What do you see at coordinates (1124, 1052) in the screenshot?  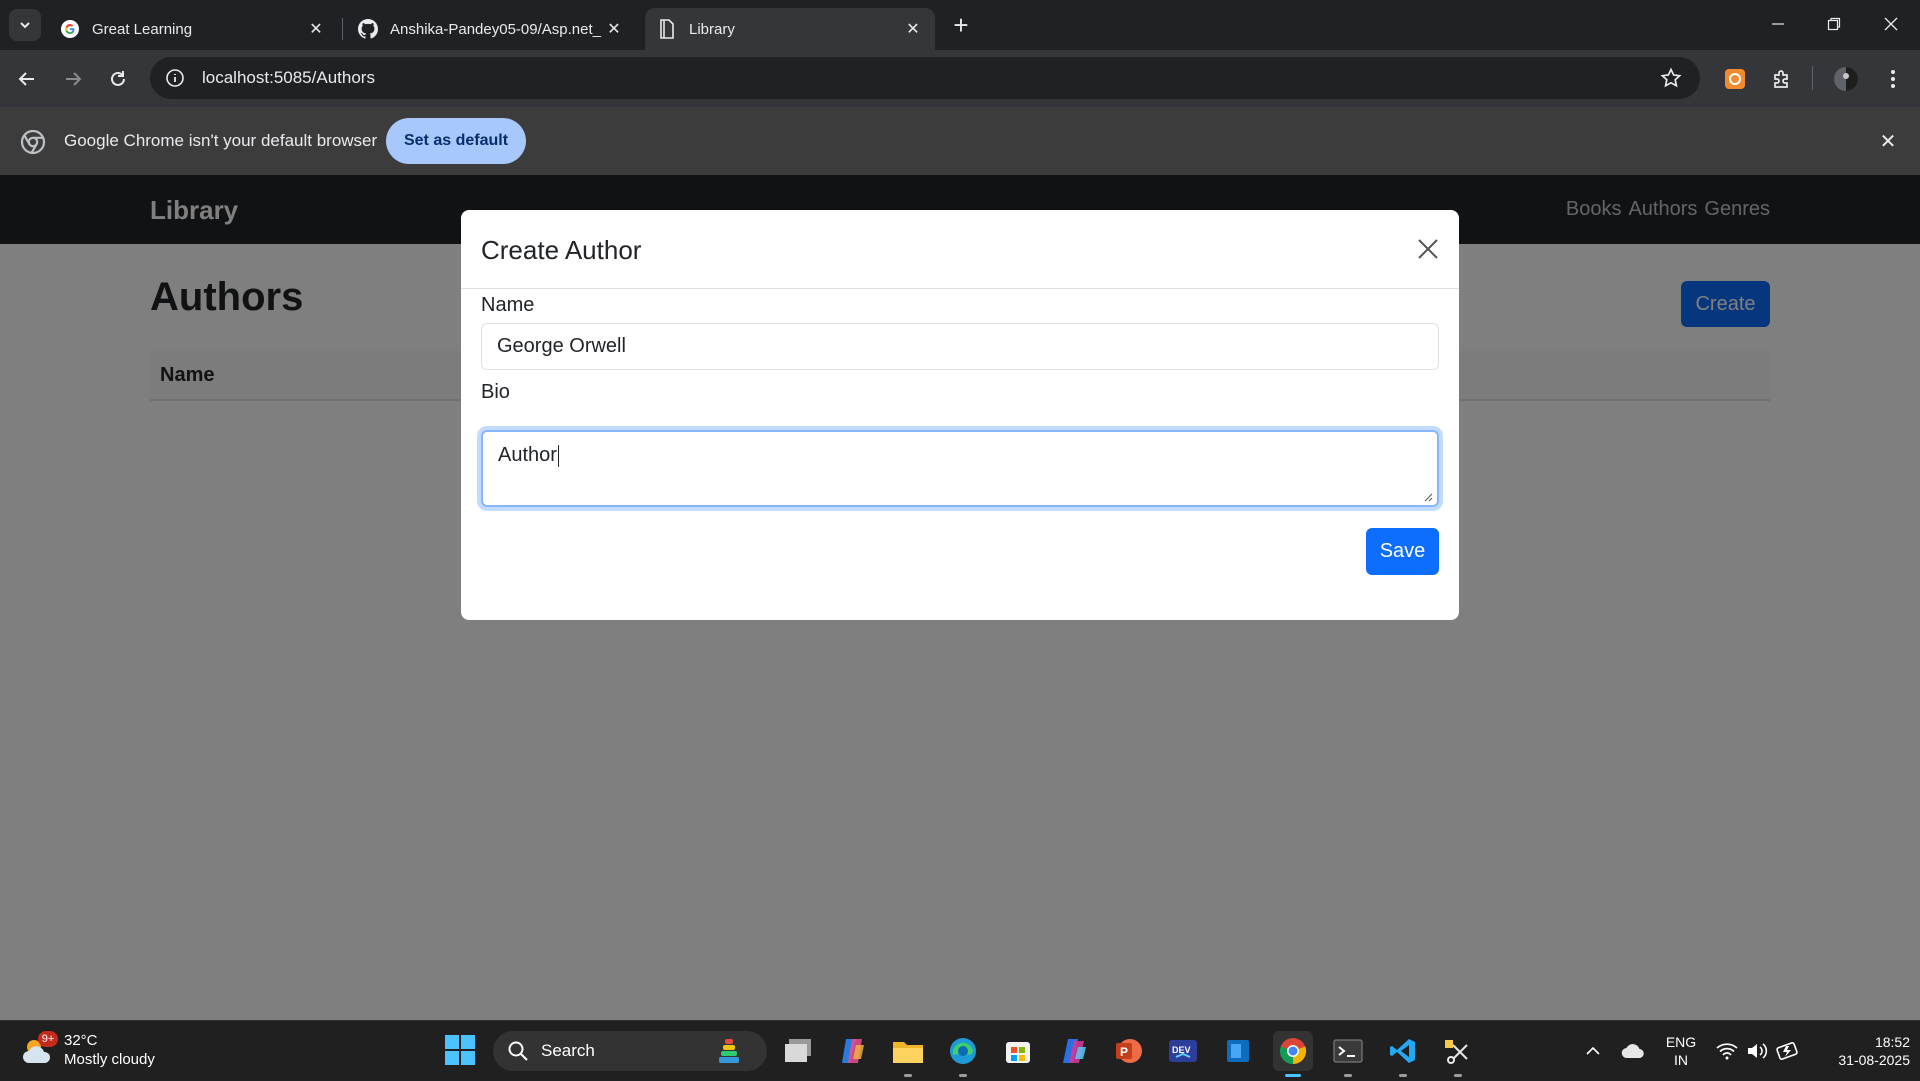 I see `svg-text: P` at bounding box center [1124, 1052].